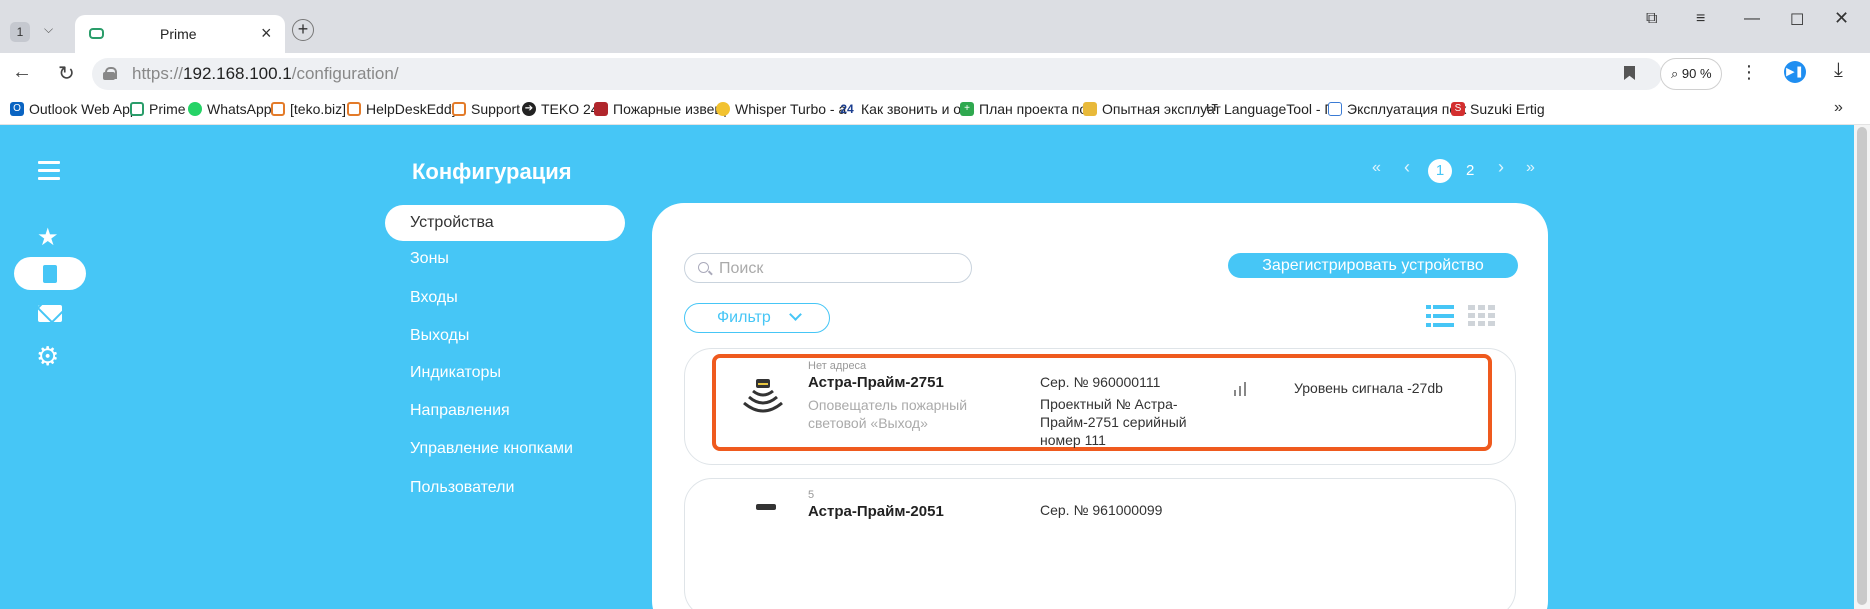 This screenshot has width=1870, height=609. I want to click on device-type: Оповещатель пожарный световой «Выход», so click(888, 414).